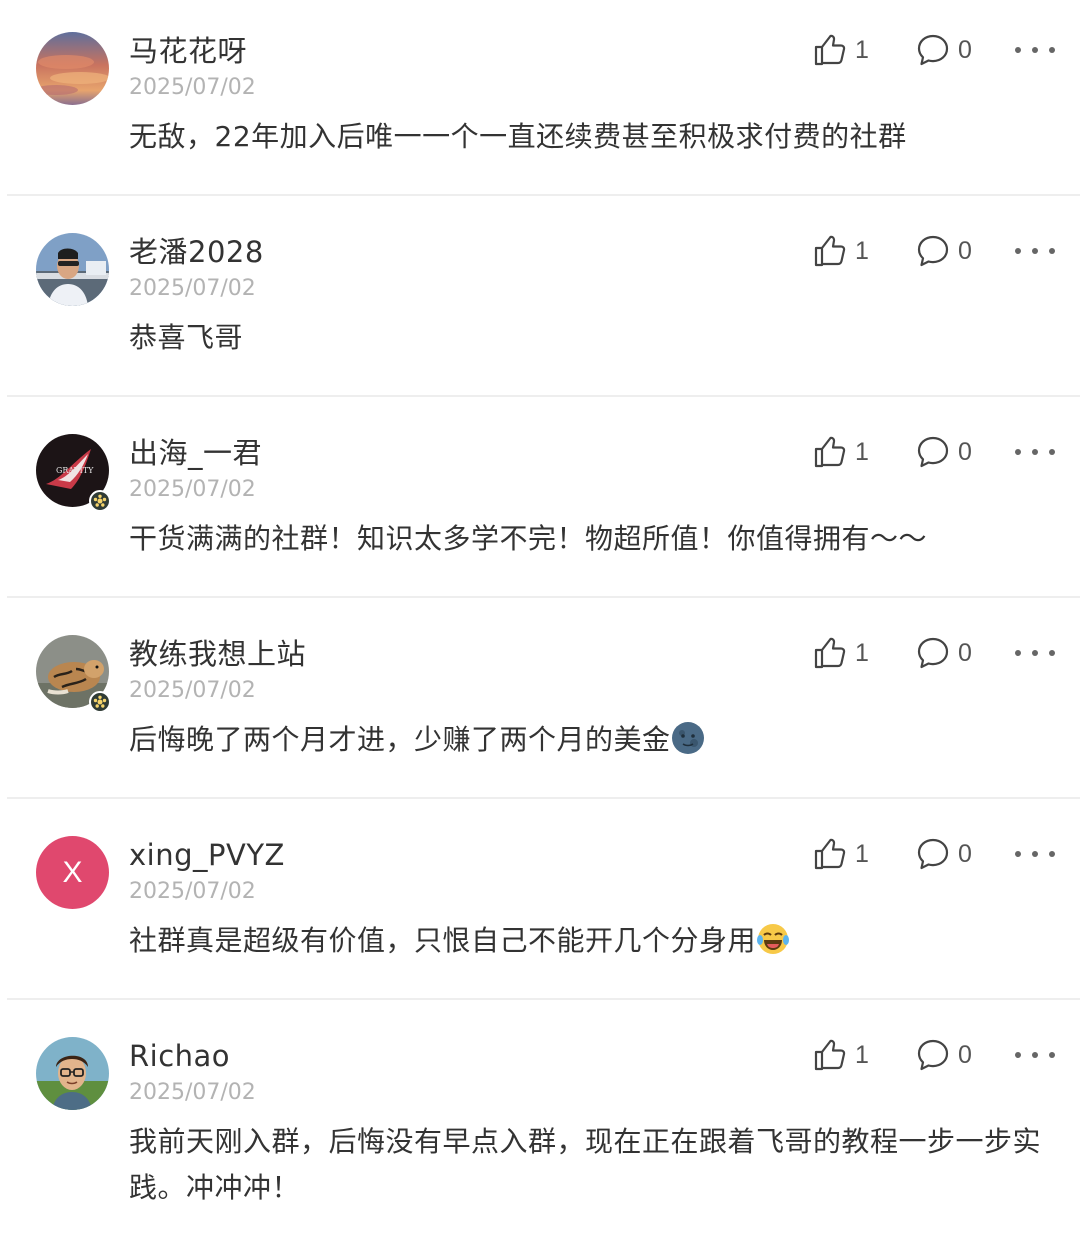 This screenshot has height=1239, width=1080. I want to click on comment-text: 后悔晚了两个月才进，少赚了两个月的美金, so click(591, 740).